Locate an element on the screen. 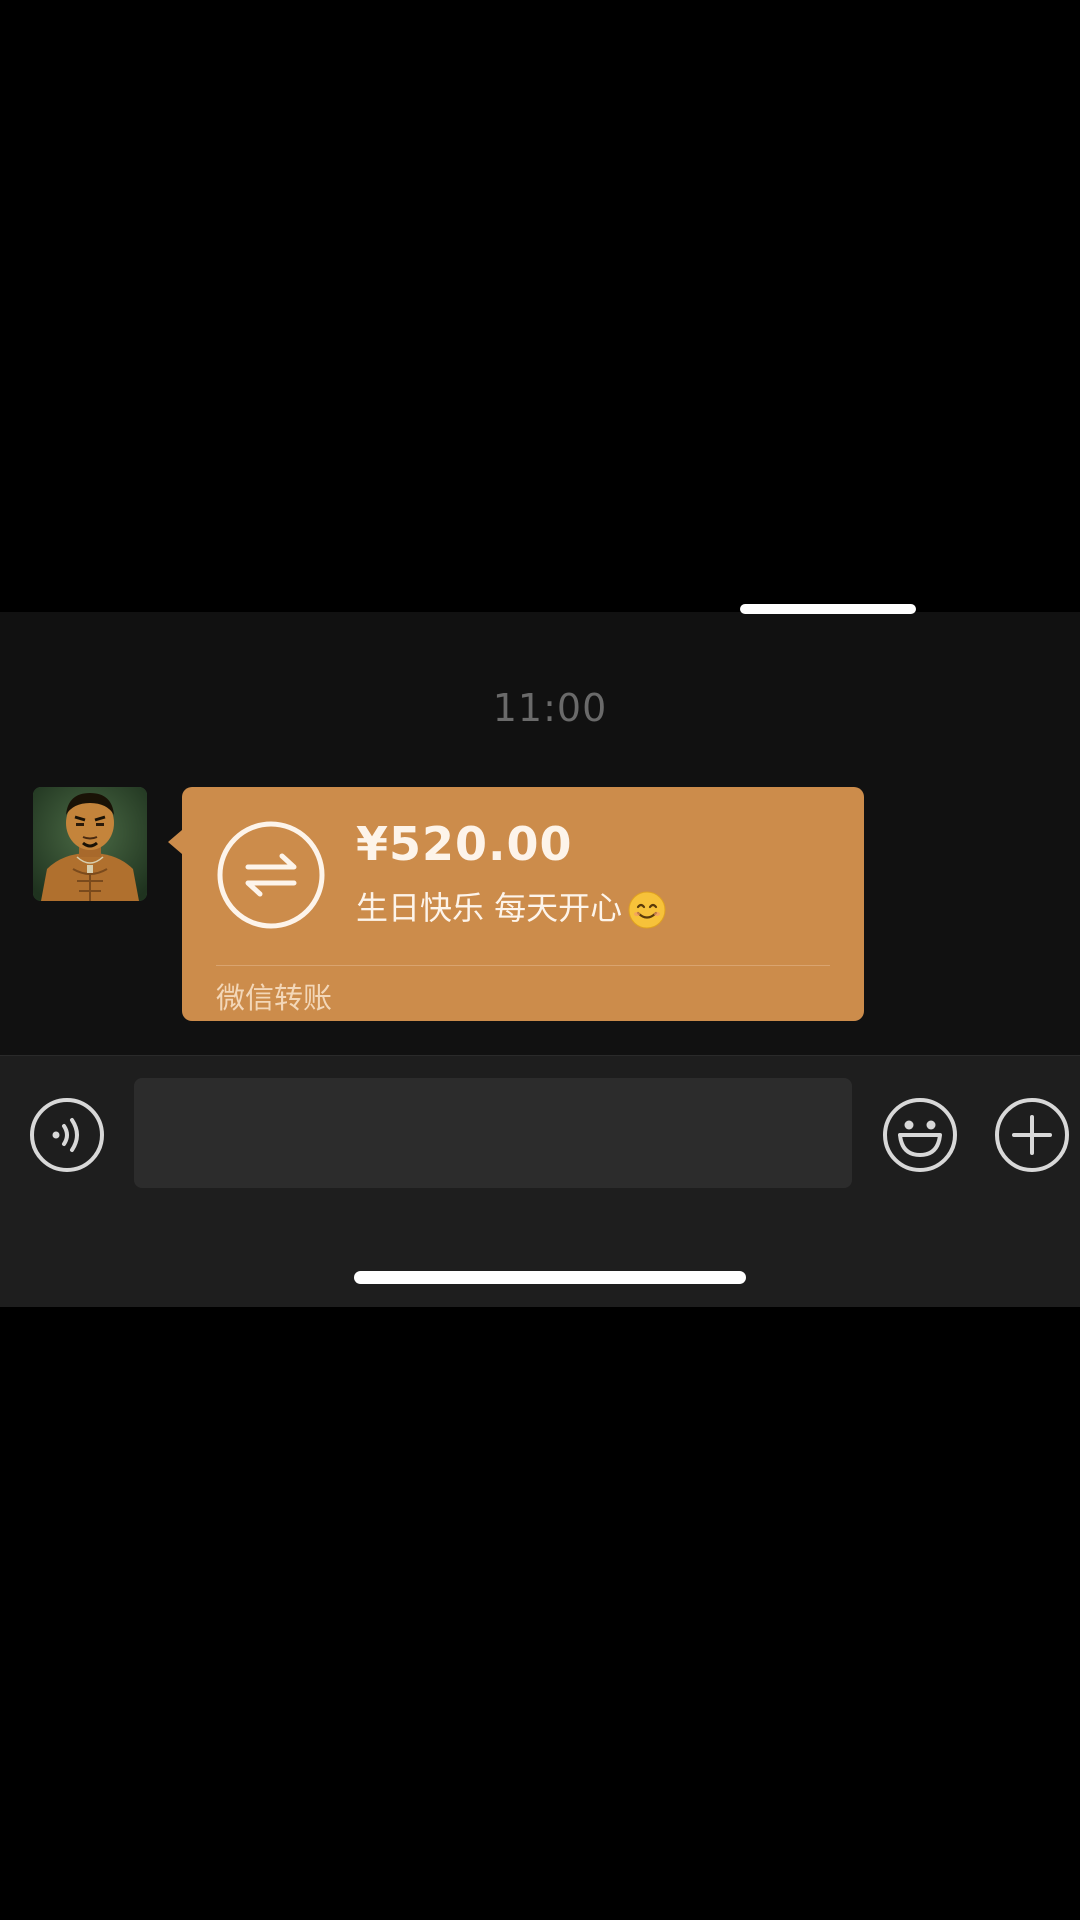 Image resolution: width=1080 pixels, height=1920 pixels. message-timestamp: 11:00 is located at coordinates (550, 708).